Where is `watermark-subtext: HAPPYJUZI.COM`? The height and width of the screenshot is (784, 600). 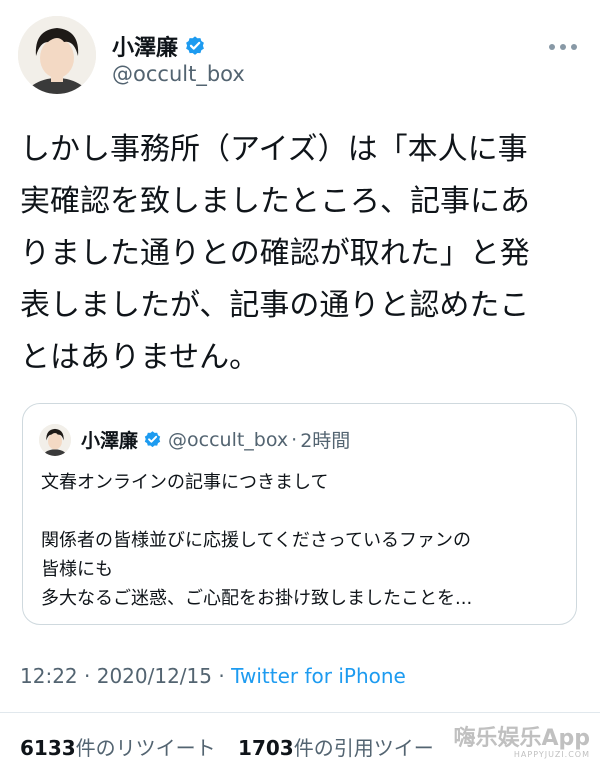 watermark-subtext: HAPPYJUZI.COM is located at coordinates (551, 754).